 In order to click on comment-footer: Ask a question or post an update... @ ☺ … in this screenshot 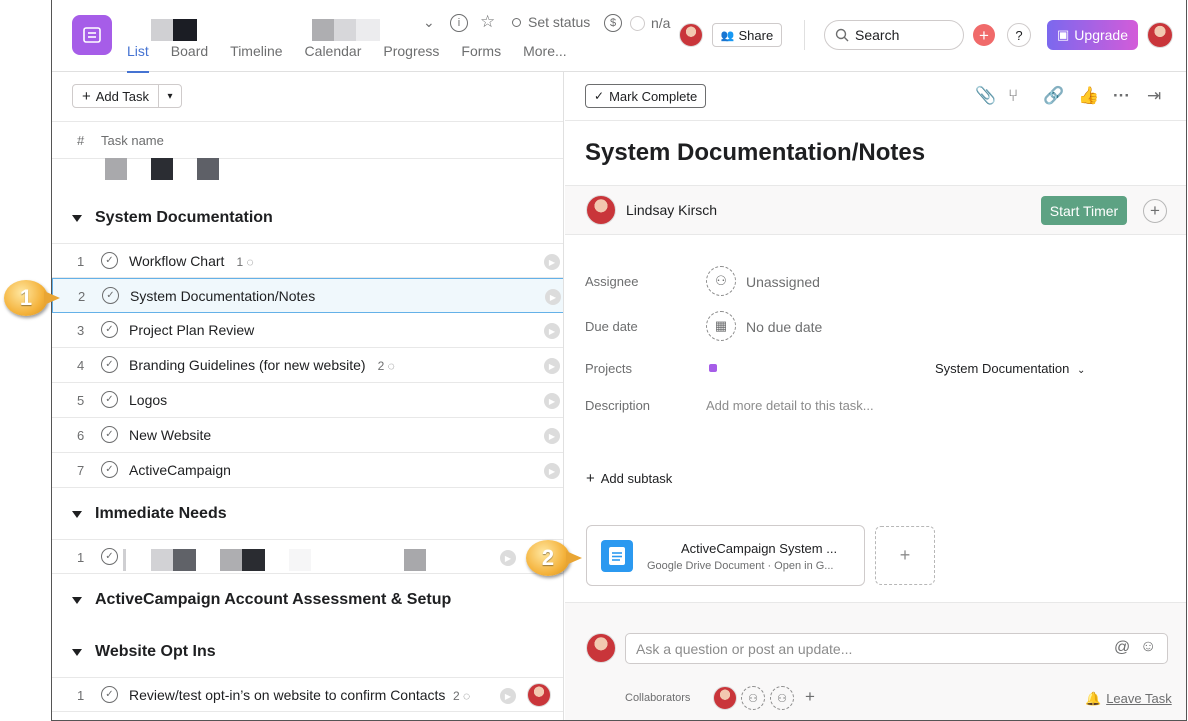, I will do `click(875, 661)`.